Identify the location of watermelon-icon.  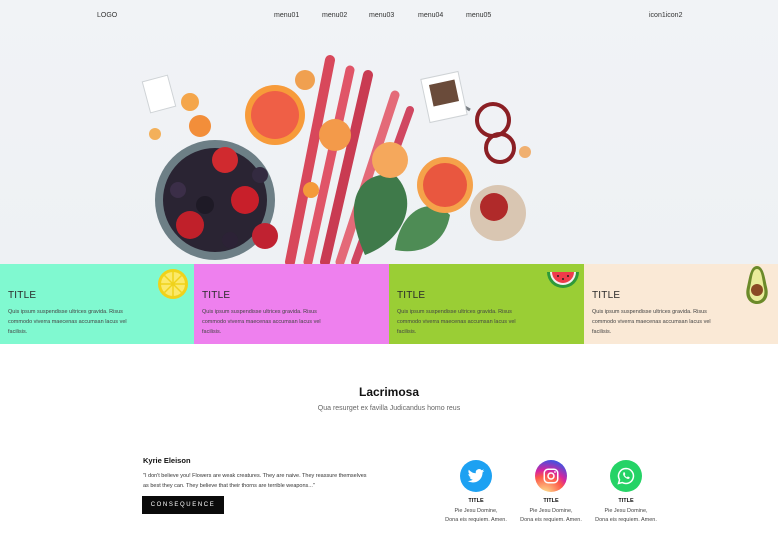
(563, 280).